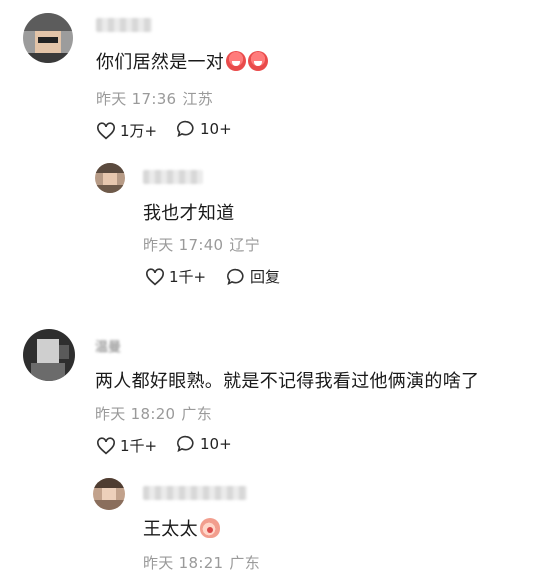 This screenshot has height=574, width=553. I want to click on timestamp: 昨天 17:36, so click(136, 99).